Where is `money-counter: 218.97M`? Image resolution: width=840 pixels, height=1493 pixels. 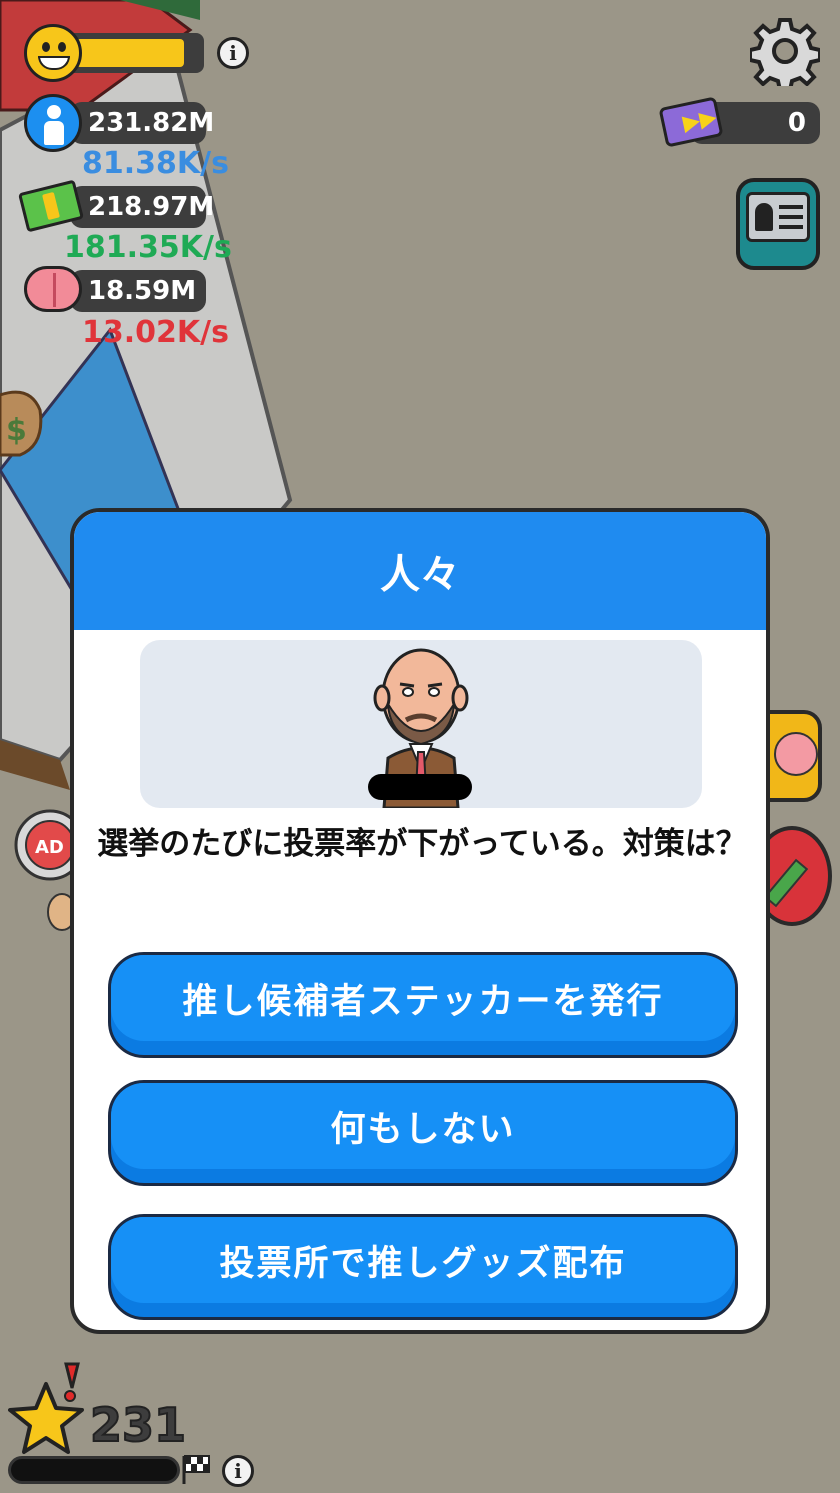
money-counter: 218.97M is located at coordinates (142, 207).